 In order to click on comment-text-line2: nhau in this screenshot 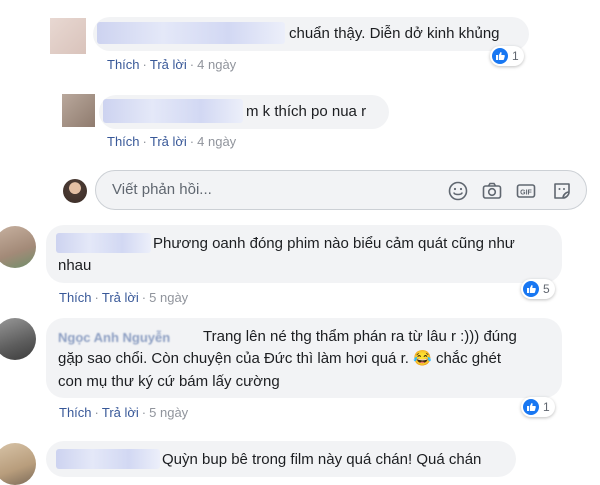, I will do `click(75, 265)`.